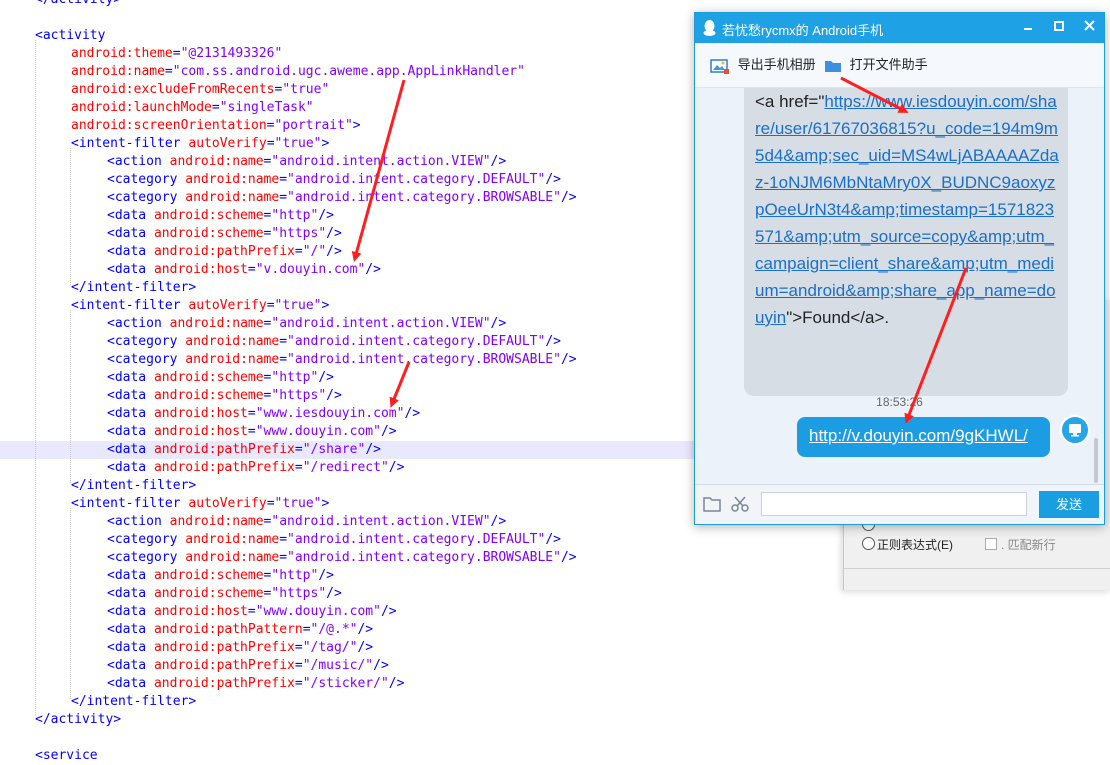  I want to click on code-token: "android.intent.category.DEFAULT", so click(416, 539).